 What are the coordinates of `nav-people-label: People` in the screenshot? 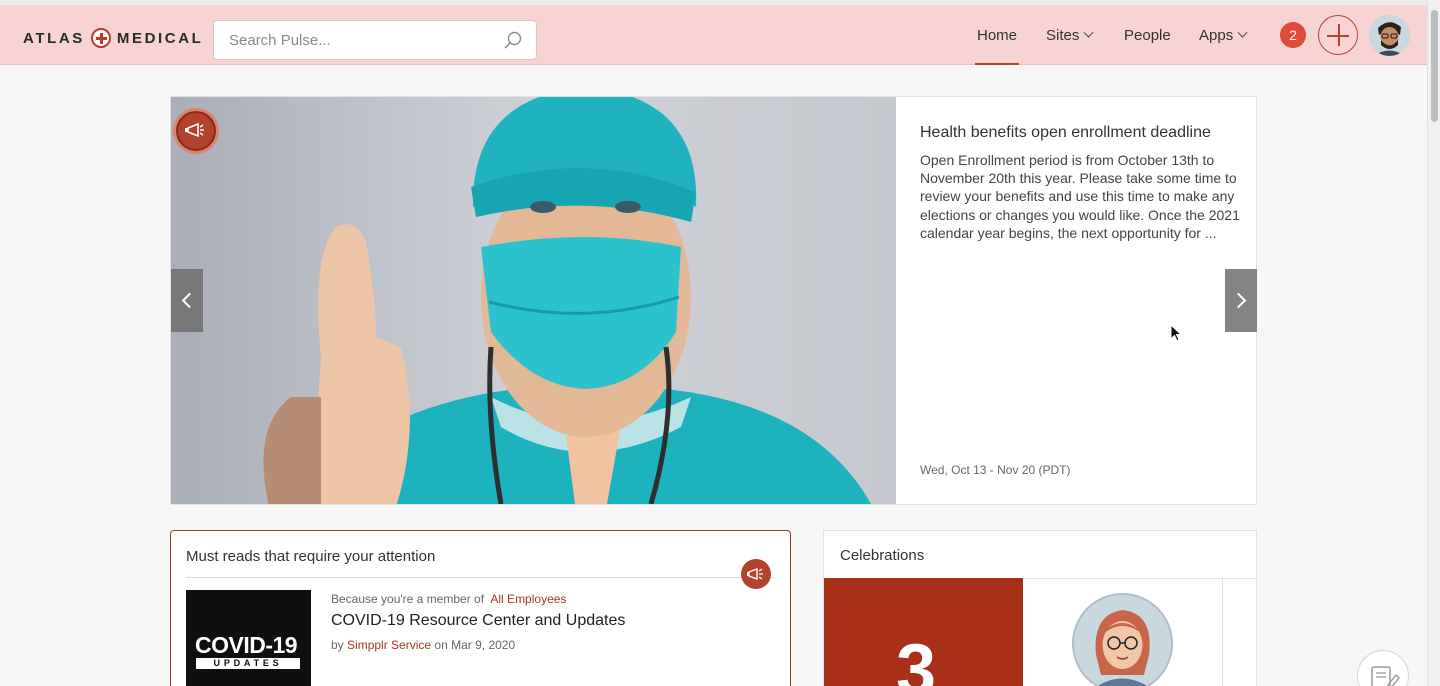 It's located at (1147, 35).